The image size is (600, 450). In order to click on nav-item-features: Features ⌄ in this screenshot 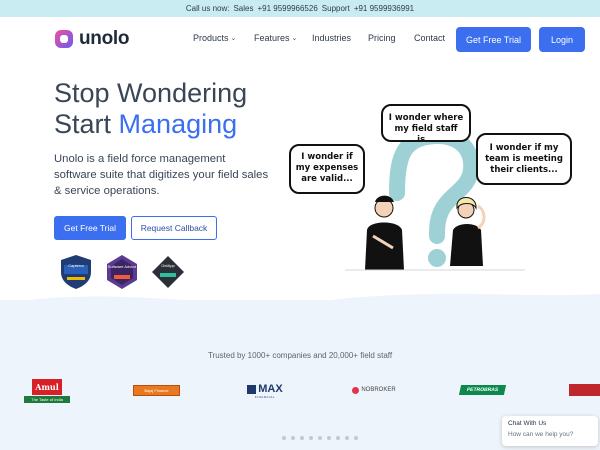, I will do `click(283, 38)`.